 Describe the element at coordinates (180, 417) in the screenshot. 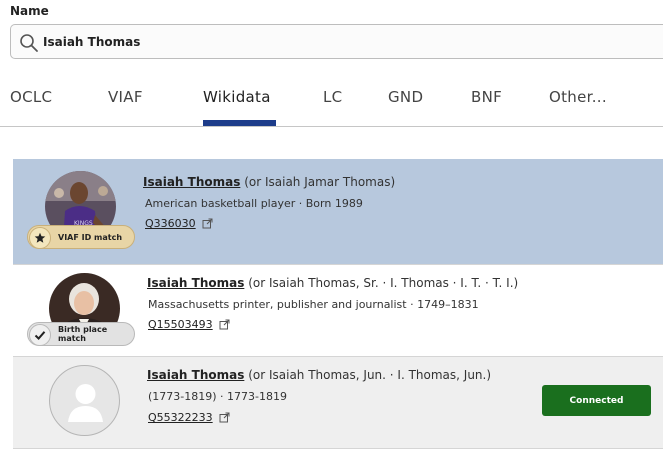

I see `qid-link: Q55322233` at that location.